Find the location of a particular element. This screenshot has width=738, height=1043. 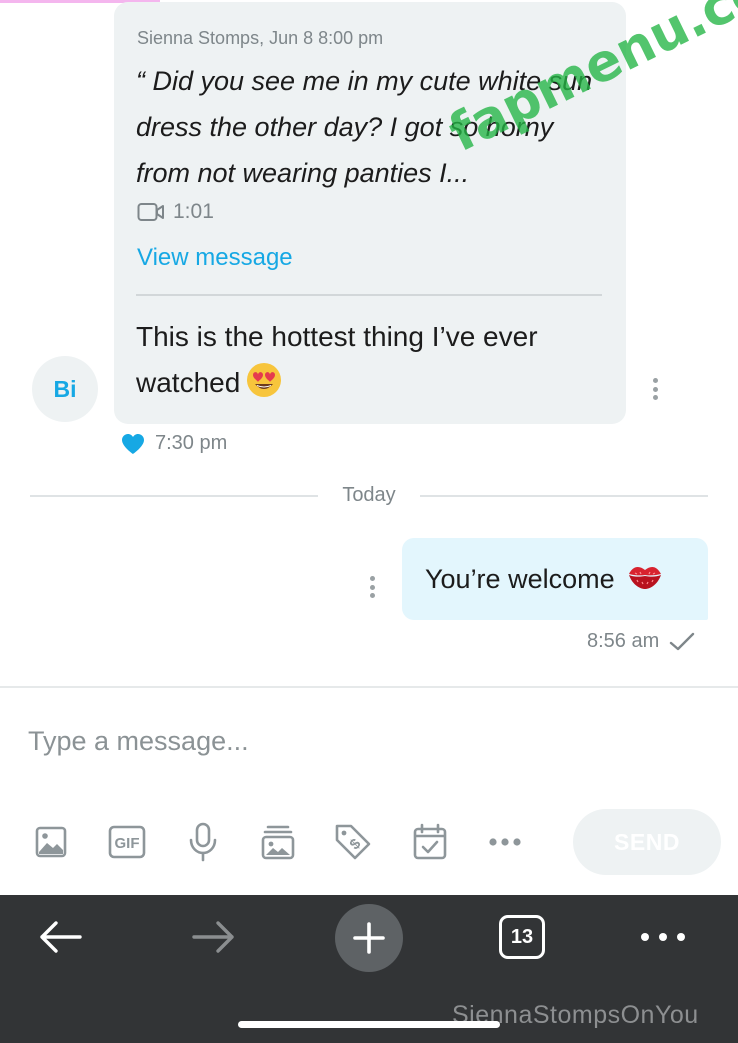

vault-media-icon is located at coordinates (278, 842).